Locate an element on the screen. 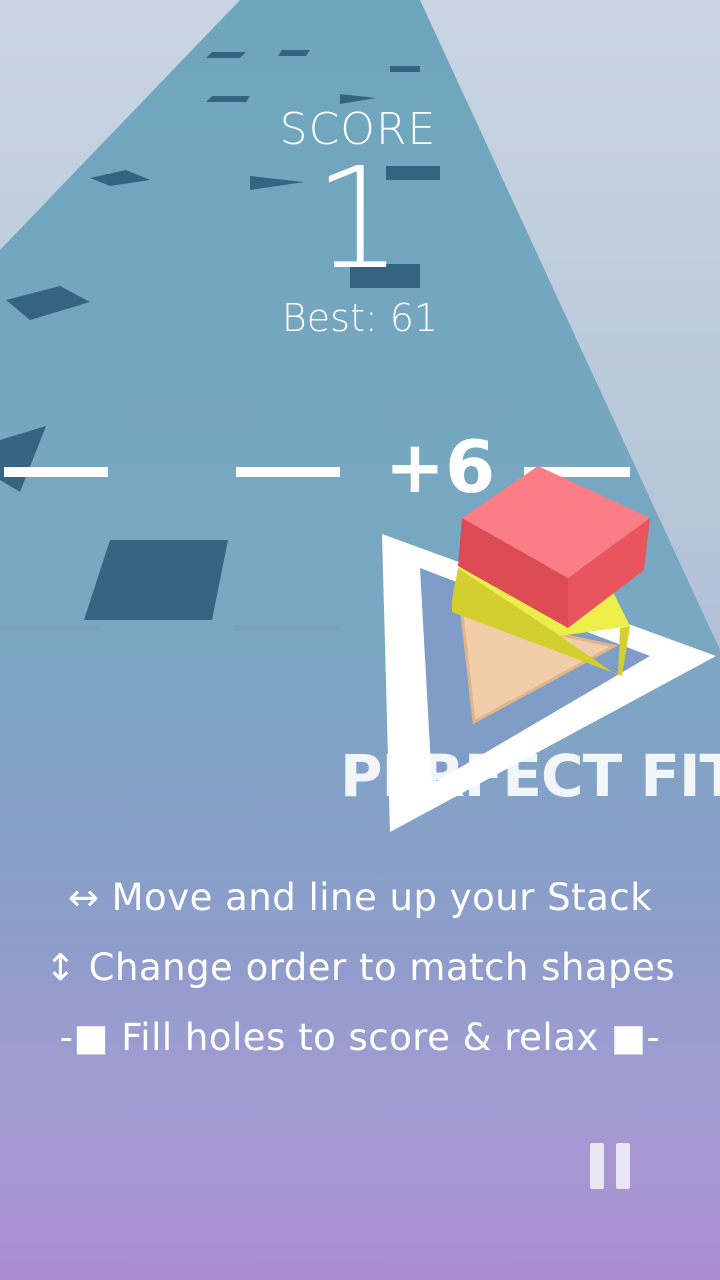 The width and height of the screenshot is (720, 1280). bonus-points: +6 is located at coordinates (440, 467).